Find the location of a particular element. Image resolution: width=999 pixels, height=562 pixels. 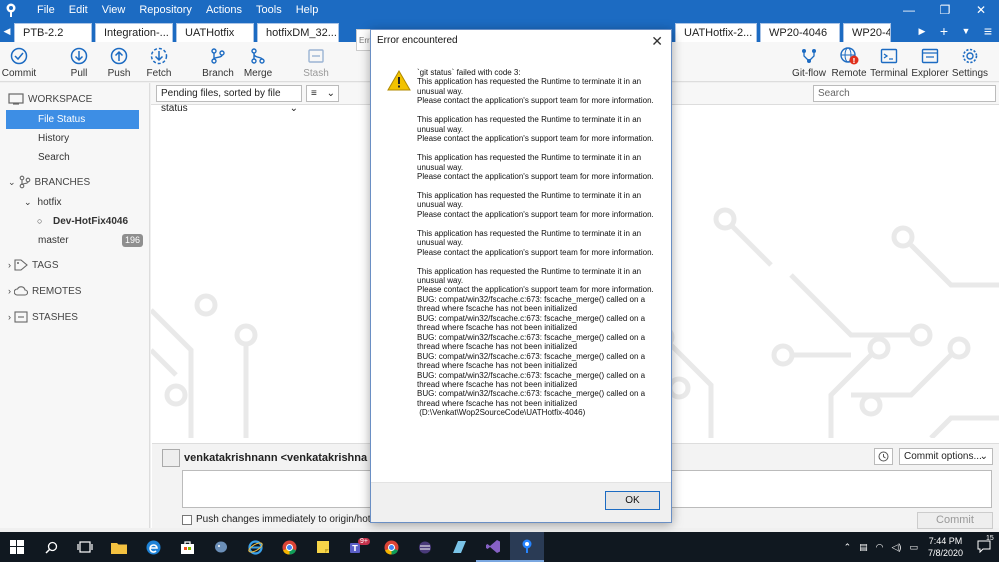

settings-button: Settings is located at coordinates (970, 62).